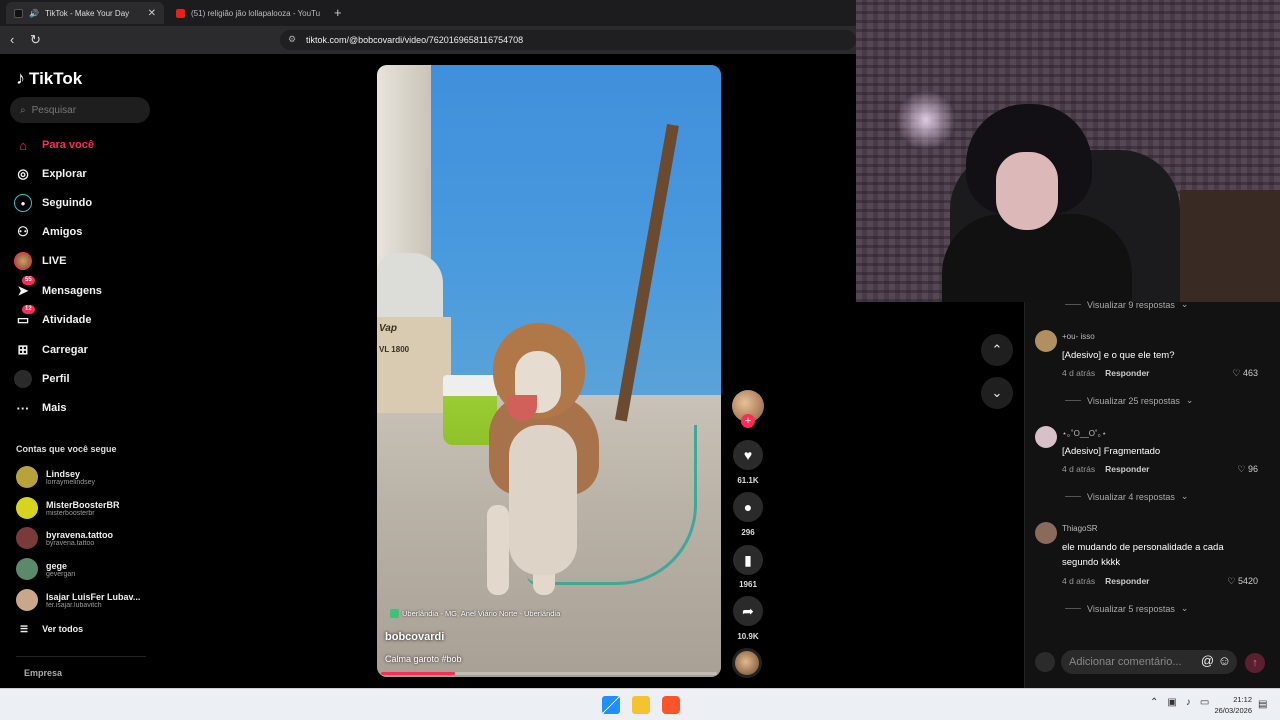  Describe the element at coordinates (1084, 433) in the screenshot. I see `comment-username: ⋆｡˚O__O˚｡⋆` at that location.